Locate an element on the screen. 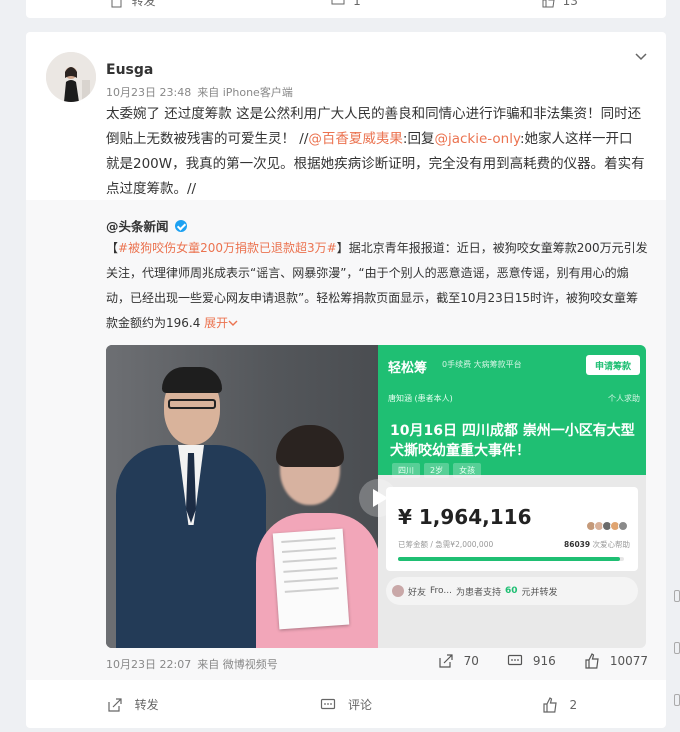 This screenshot has height=732, width=680. prev-comment-button: 1 is located at coordinates (345, 4).